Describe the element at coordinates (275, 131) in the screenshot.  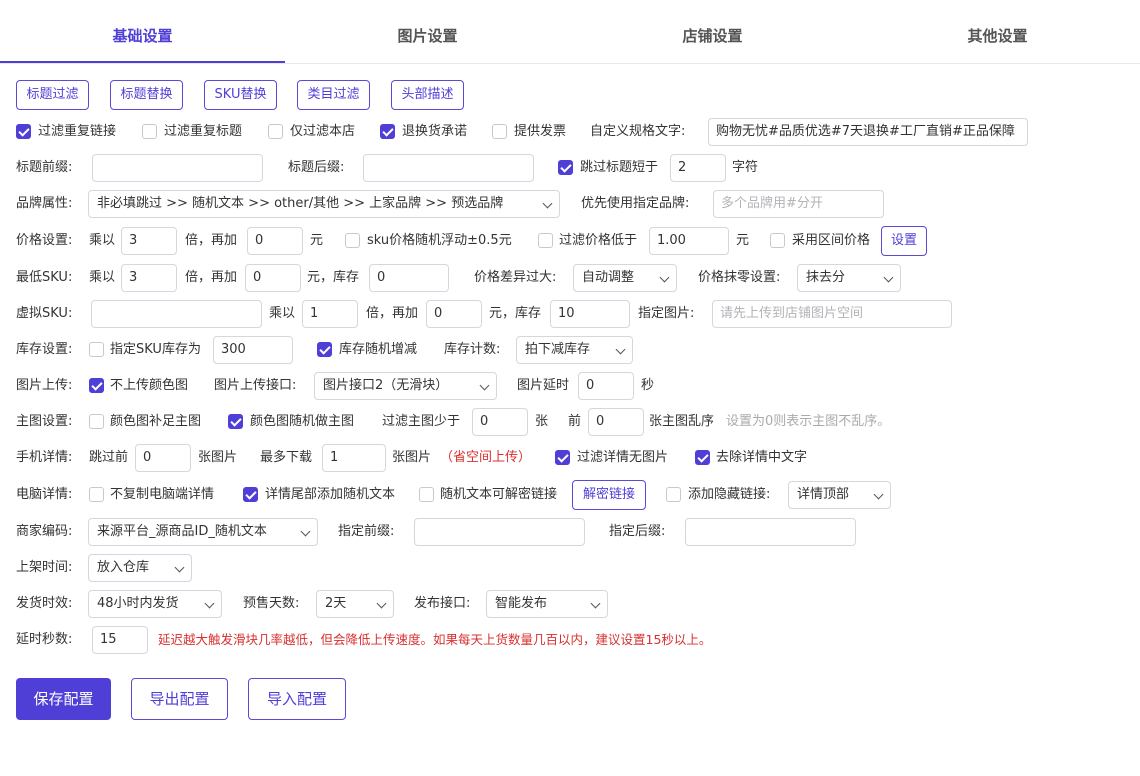
I see `this-shop-only-checkbox` at that location.